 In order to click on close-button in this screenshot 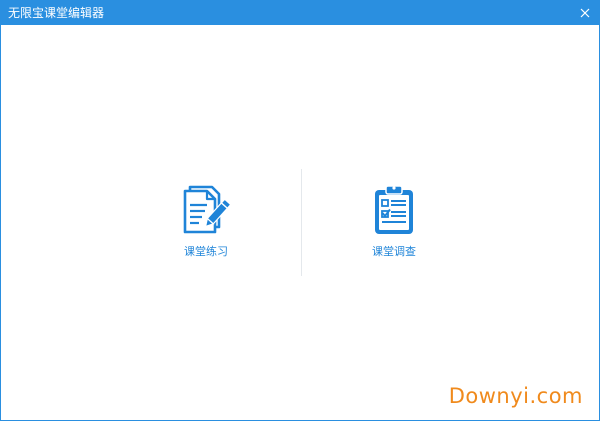, I will do `click(585, 13)`.